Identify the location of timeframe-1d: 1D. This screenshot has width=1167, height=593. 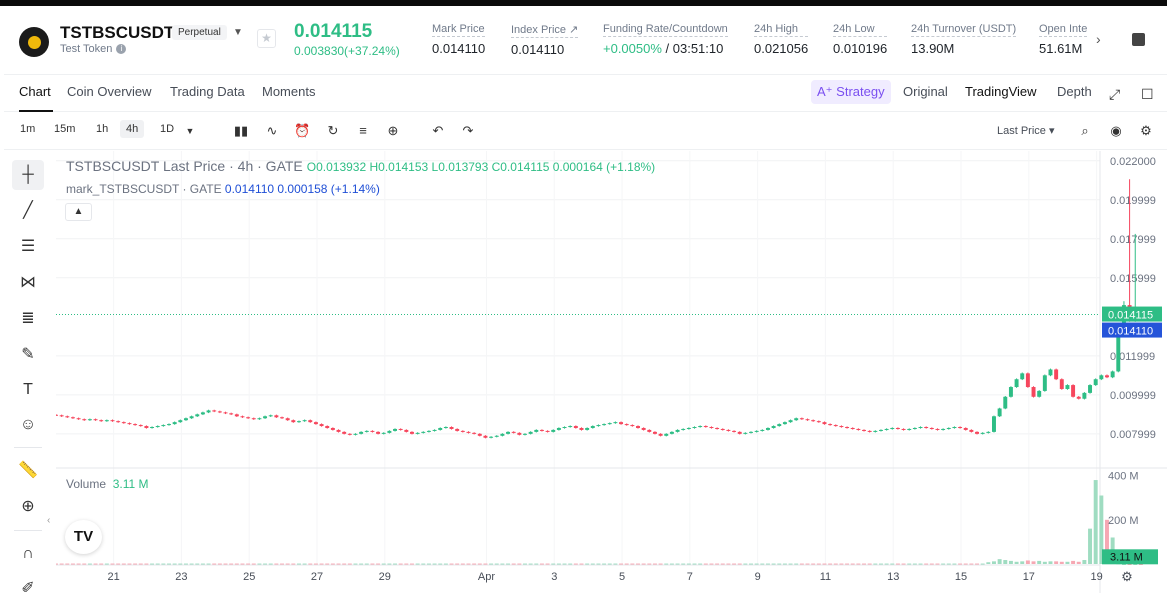
(167, 129).